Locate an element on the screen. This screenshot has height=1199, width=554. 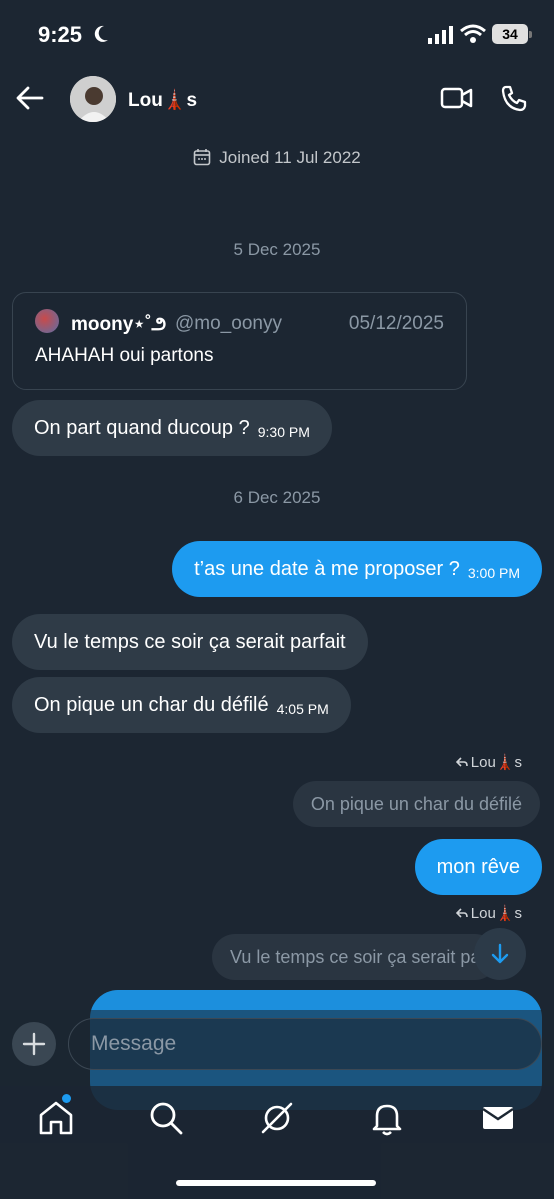
bottom-tab-bar is located at coordinates (277, 1142).